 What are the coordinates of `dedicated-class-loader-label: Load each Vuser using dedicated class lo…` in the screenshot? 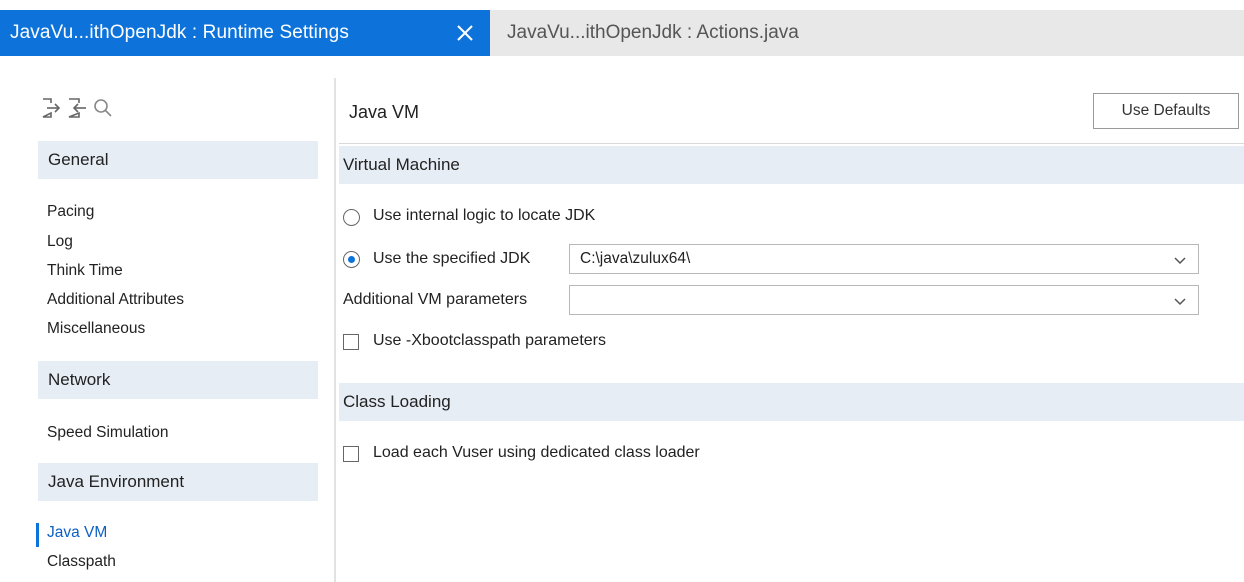 It's located at (536, 453).